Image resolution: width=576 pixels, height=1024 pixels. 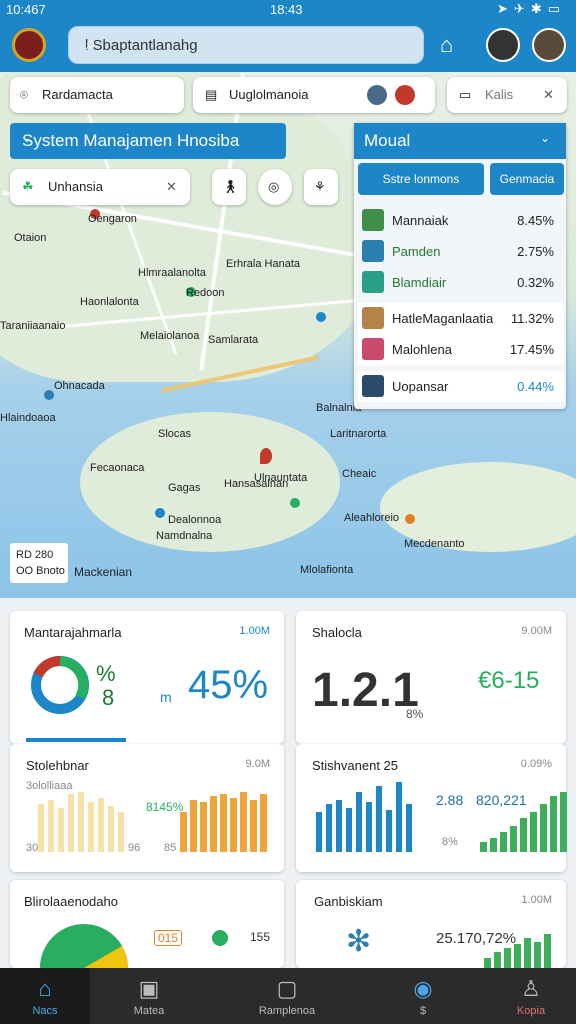 I want to click on card-r2: 820,221, so click(x=501, y=800).